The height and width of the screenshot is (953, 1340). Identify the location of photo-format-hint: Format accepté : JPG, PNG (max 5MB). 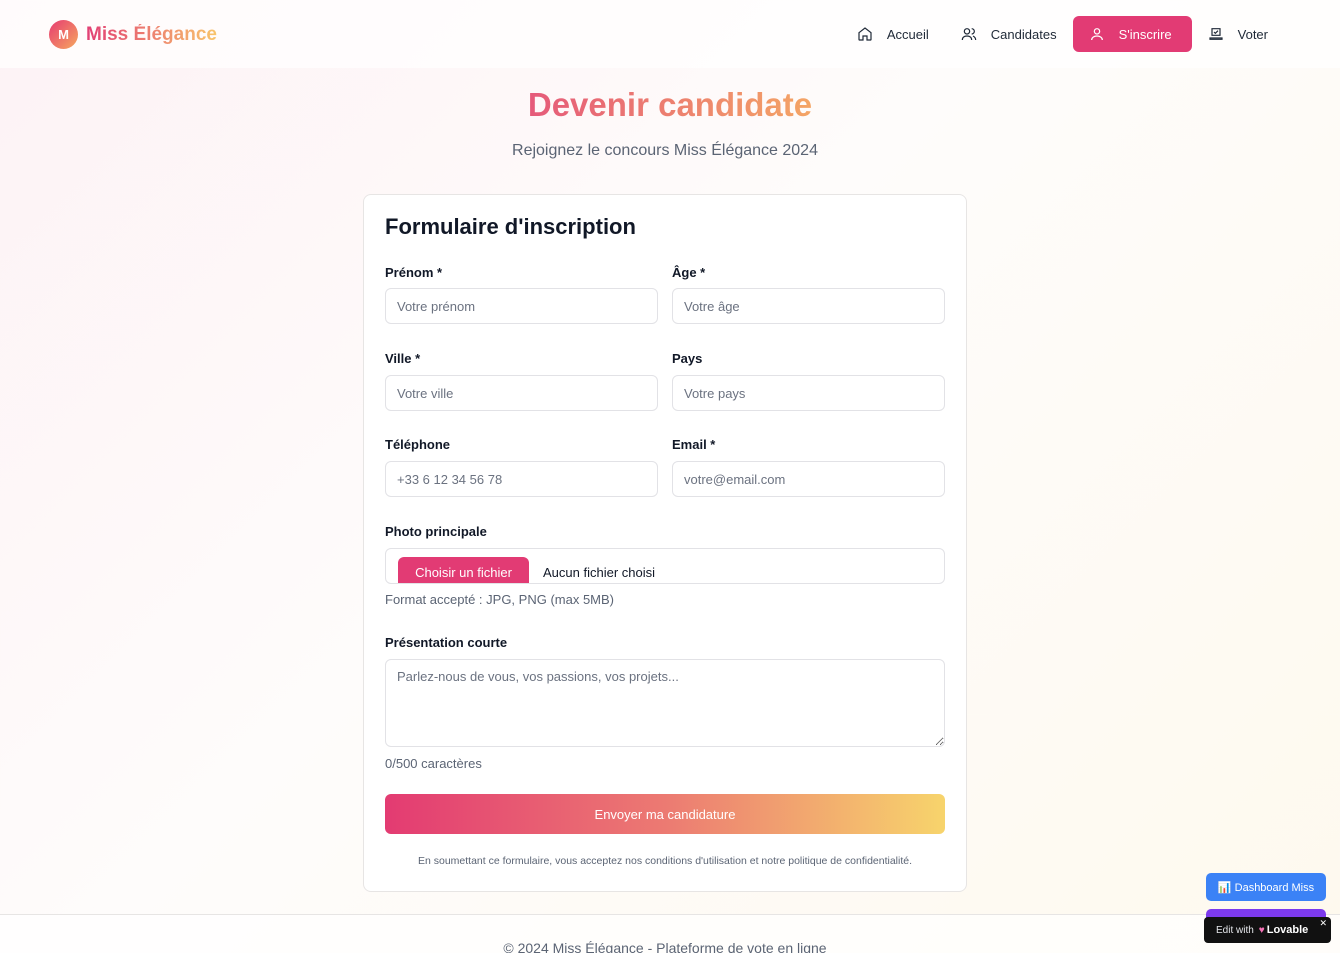
(499, 599).